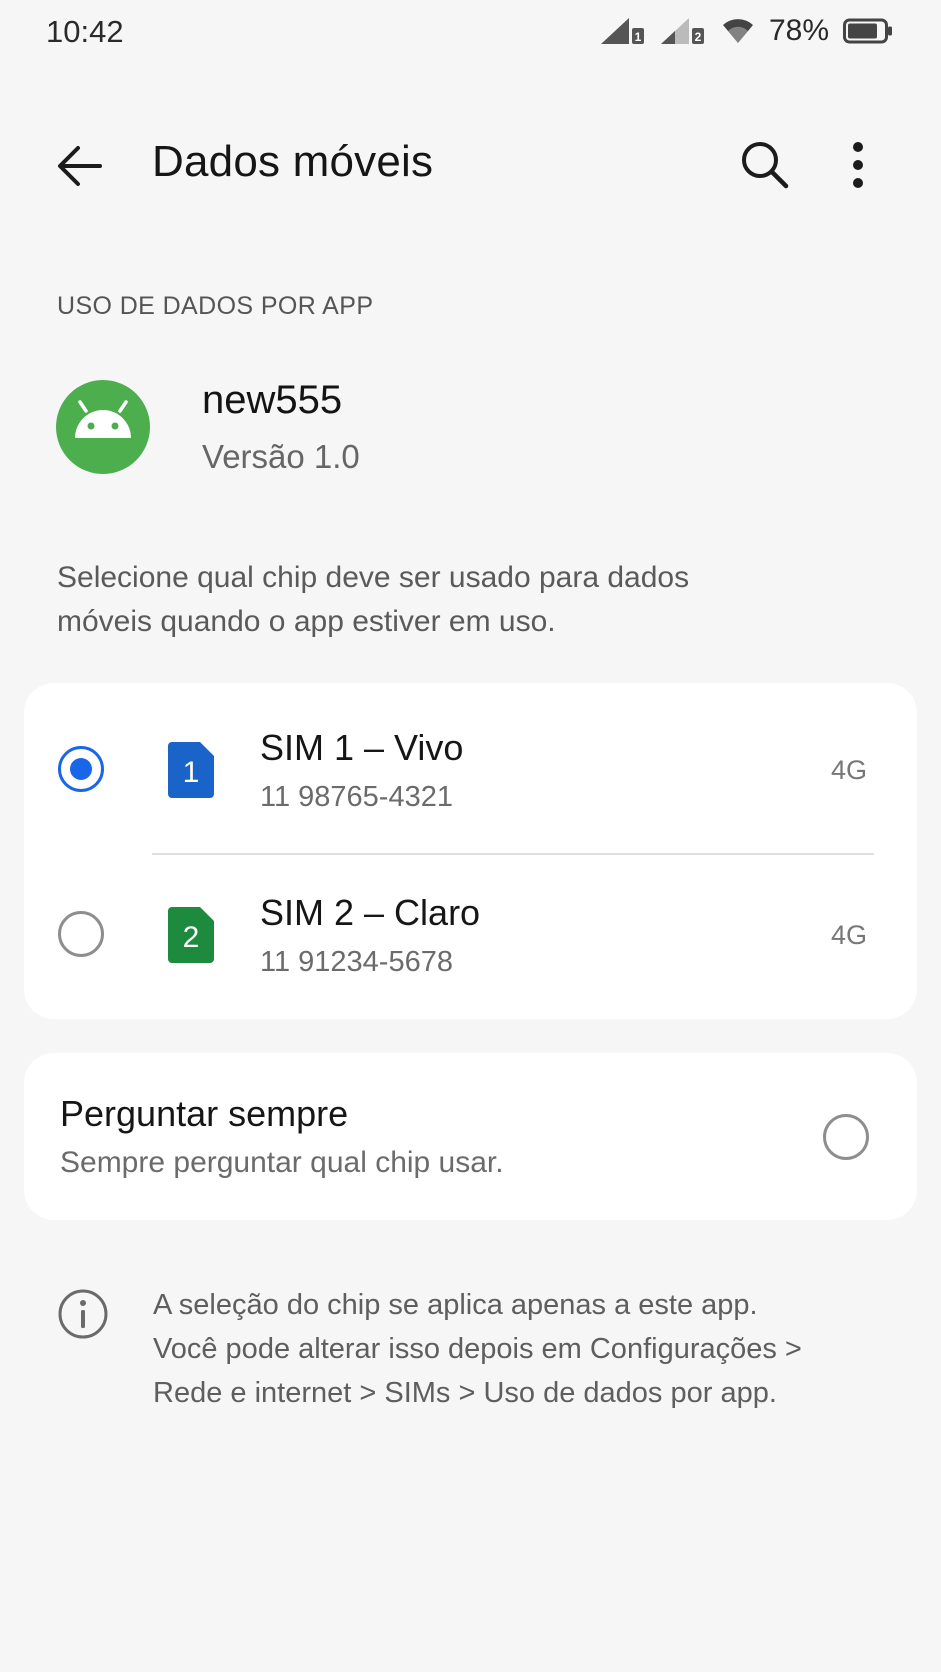 The image size is (941, 1672). I want to click on battery-icon, so click(867, 31).